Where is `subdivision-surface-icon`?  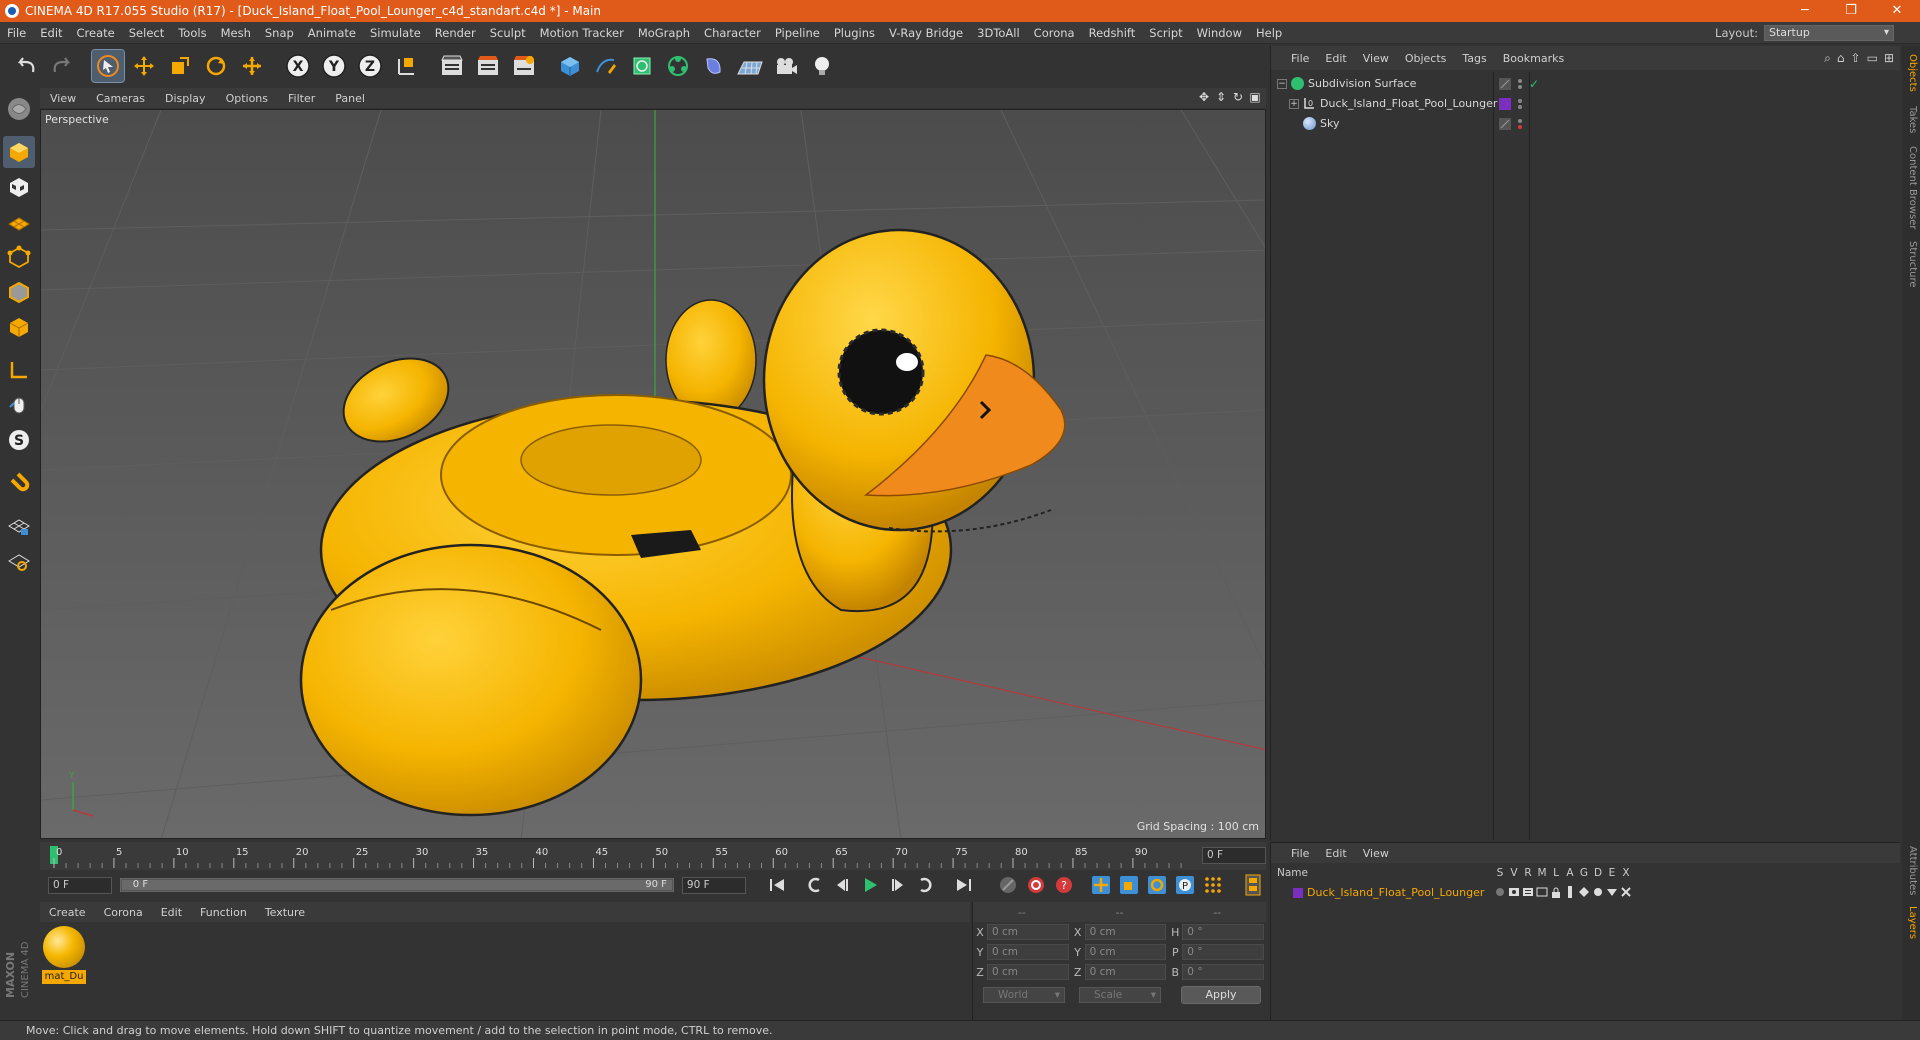
subdivision-surface-icon is located at coordinates (642, 66).